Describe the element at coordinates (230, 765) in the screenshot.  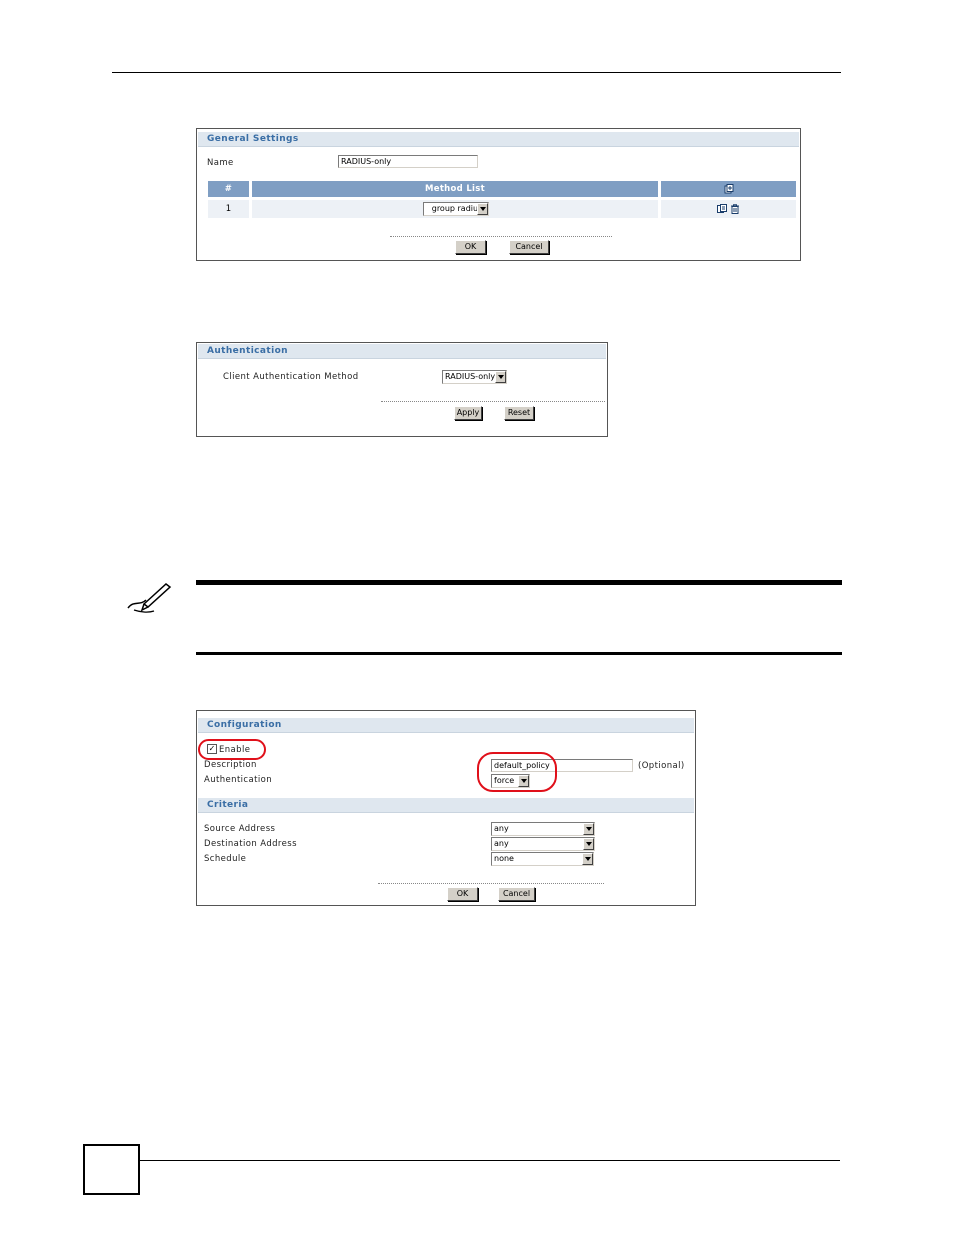
I see `description-label: Description` at that location.